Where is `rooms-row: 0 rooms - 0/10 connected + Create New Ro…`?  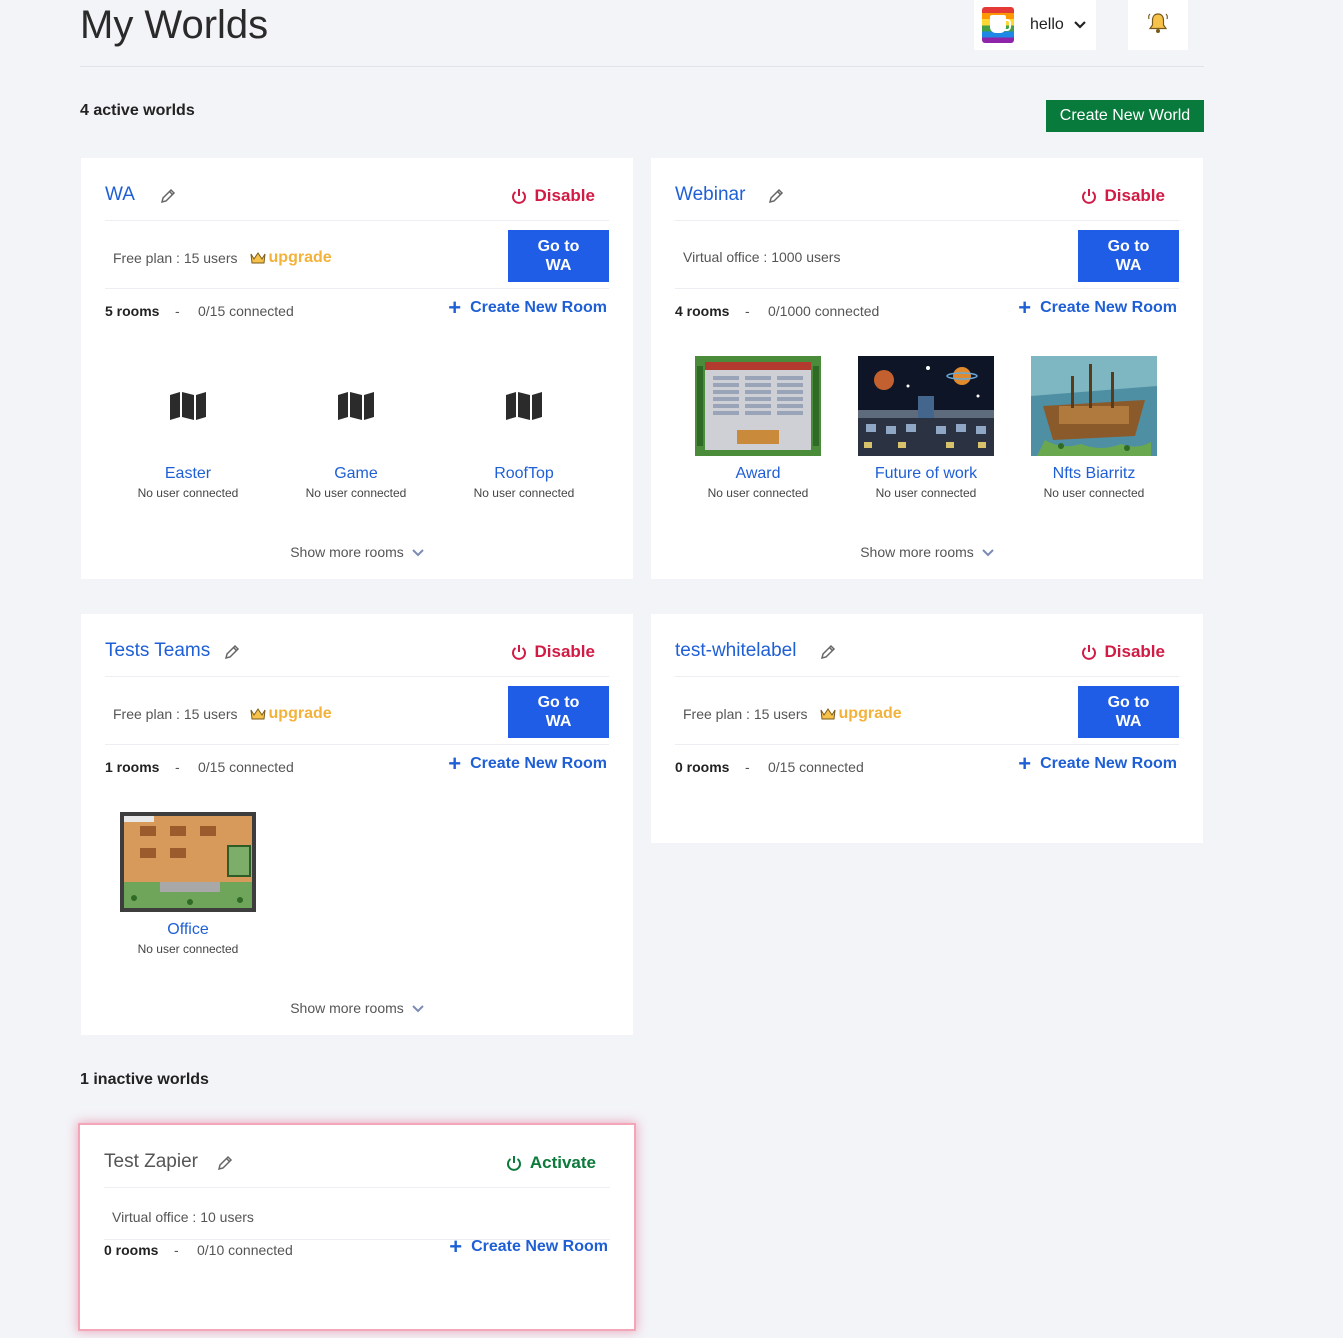
rooms-row: 0 rooms - 0/10 connected + Create New Ro… is located at coordinates (357, 1251).